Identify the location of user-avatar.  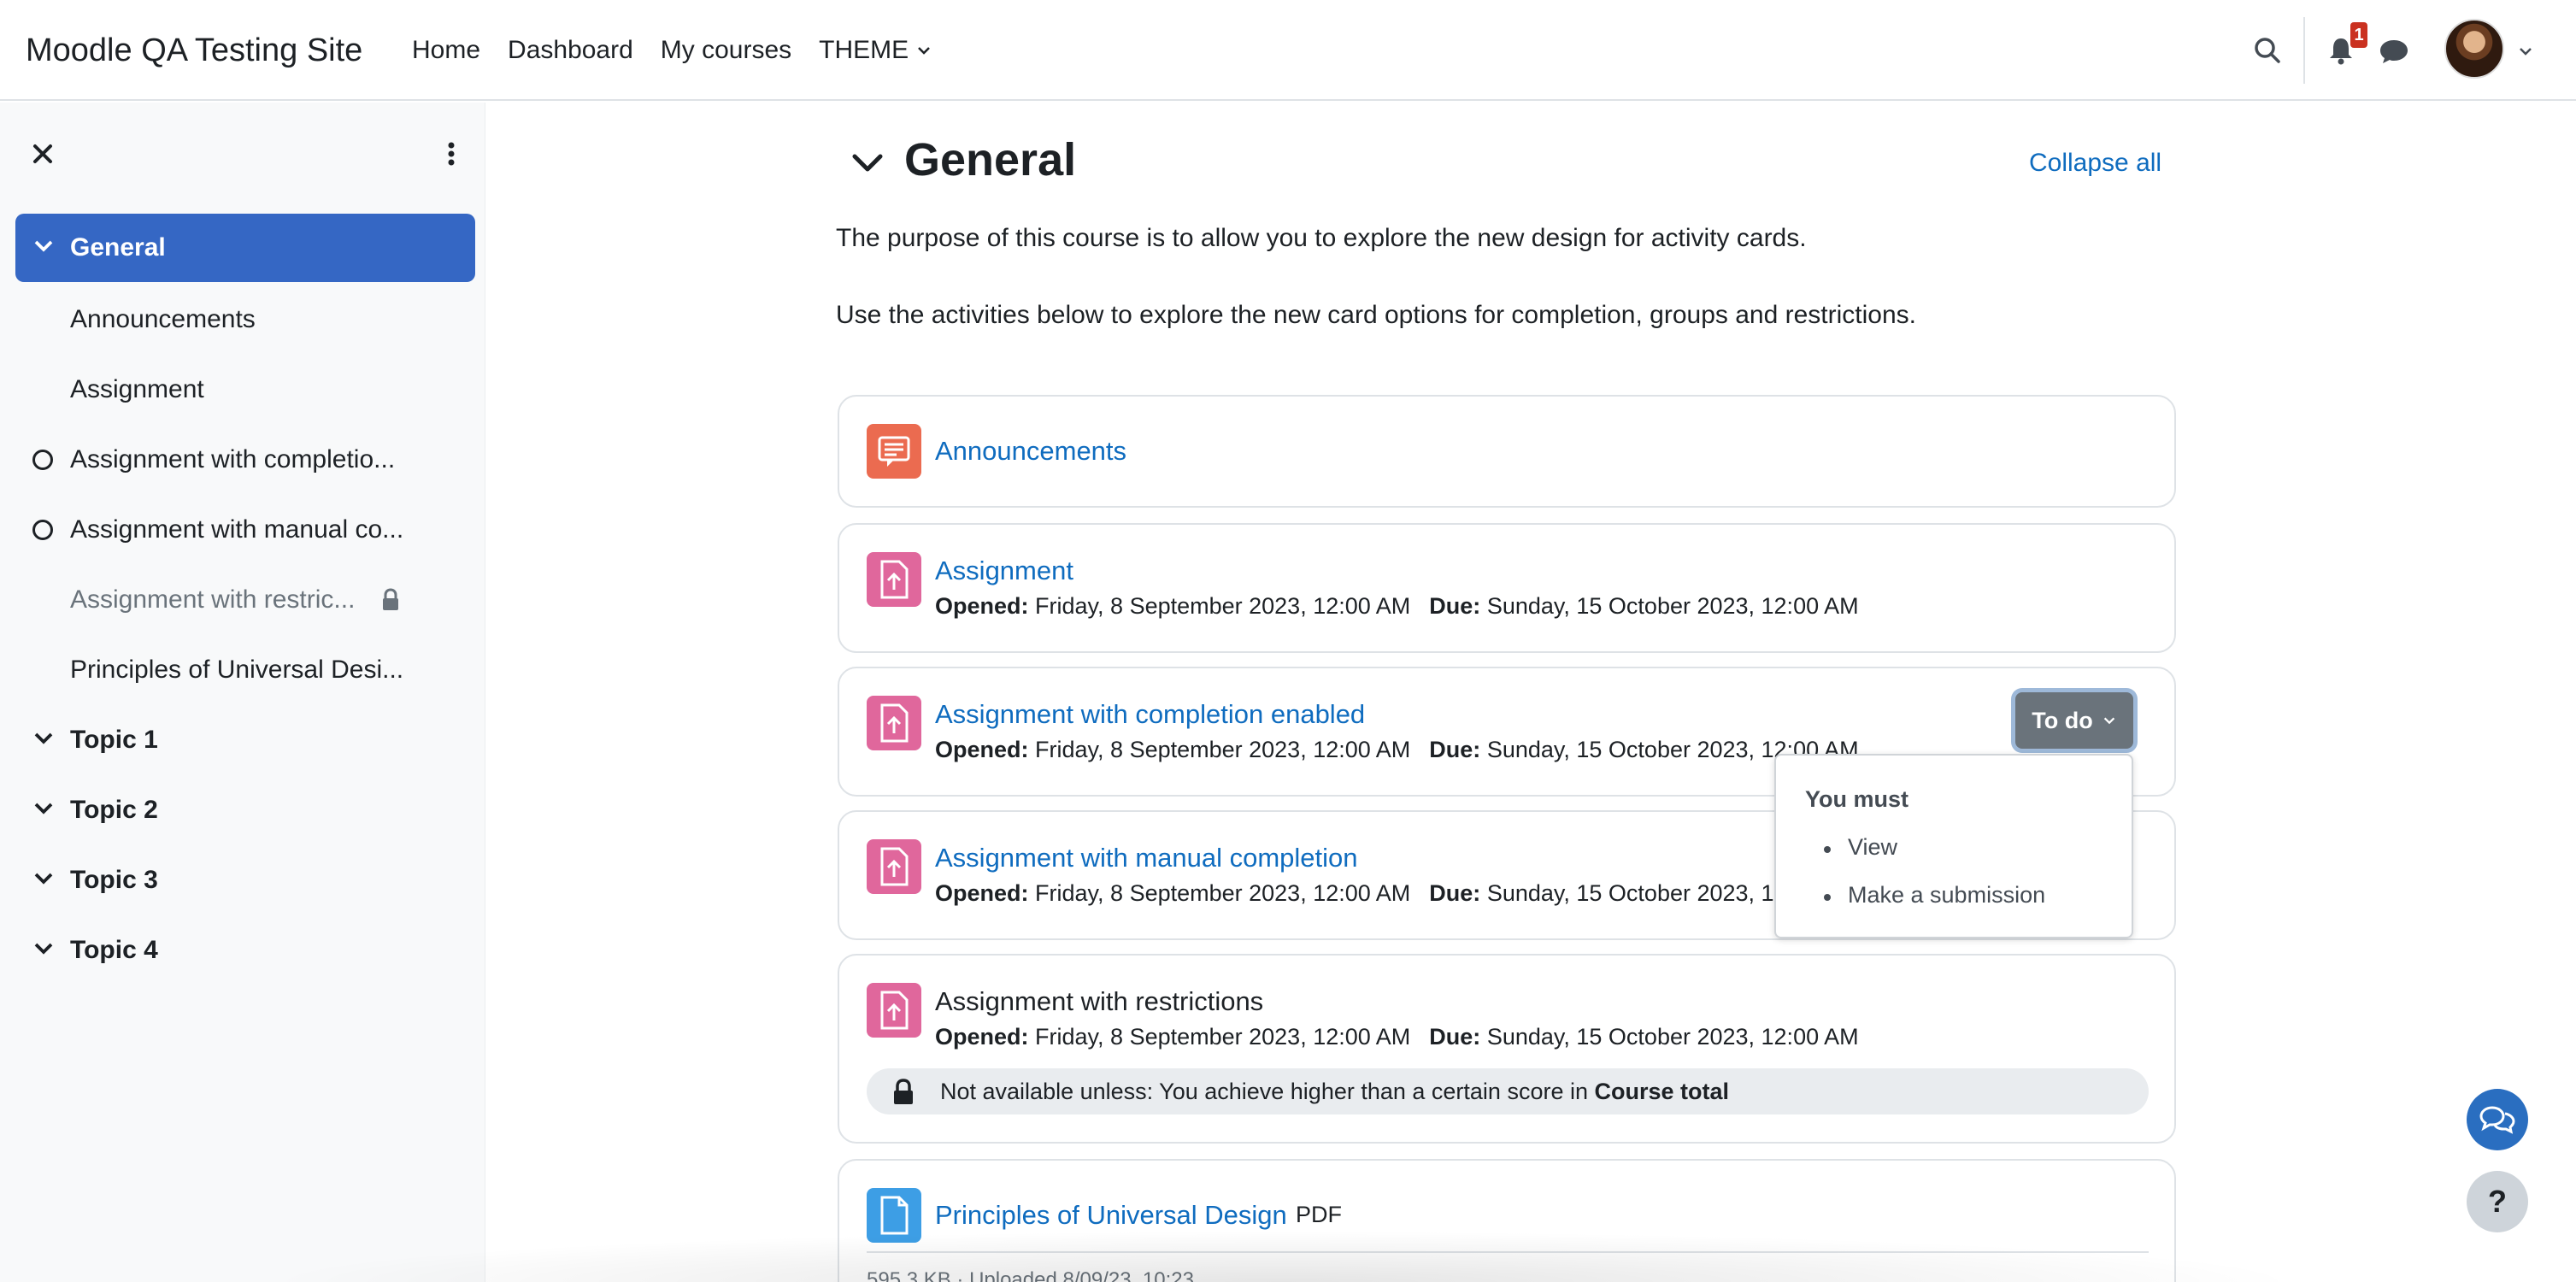
(2474, 49).